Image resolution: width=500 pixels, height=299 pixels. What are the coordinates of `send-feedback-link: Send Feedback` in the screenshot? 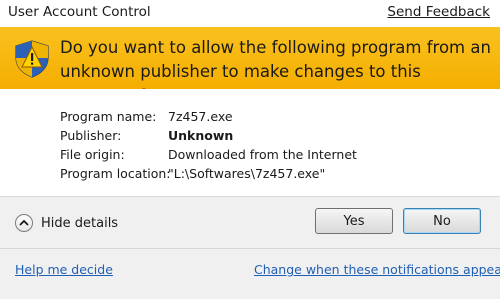 It's located at (438, 12).